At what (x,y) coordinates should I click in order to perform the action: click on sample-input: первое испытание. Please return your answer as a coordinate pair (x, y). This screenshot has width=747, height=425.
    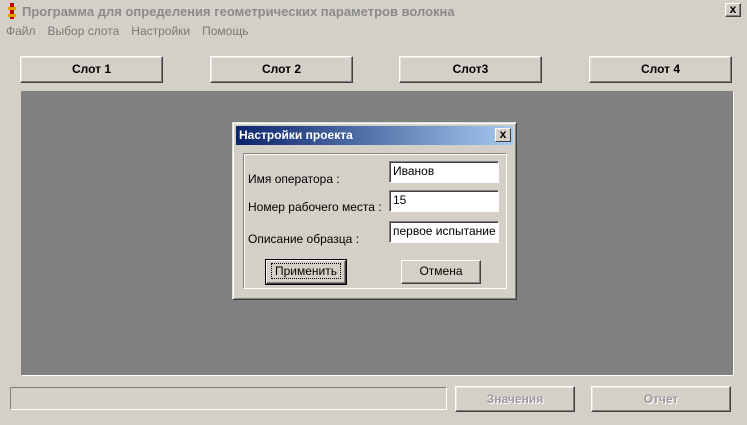
    Looking at the image, I should click on (444, 232).